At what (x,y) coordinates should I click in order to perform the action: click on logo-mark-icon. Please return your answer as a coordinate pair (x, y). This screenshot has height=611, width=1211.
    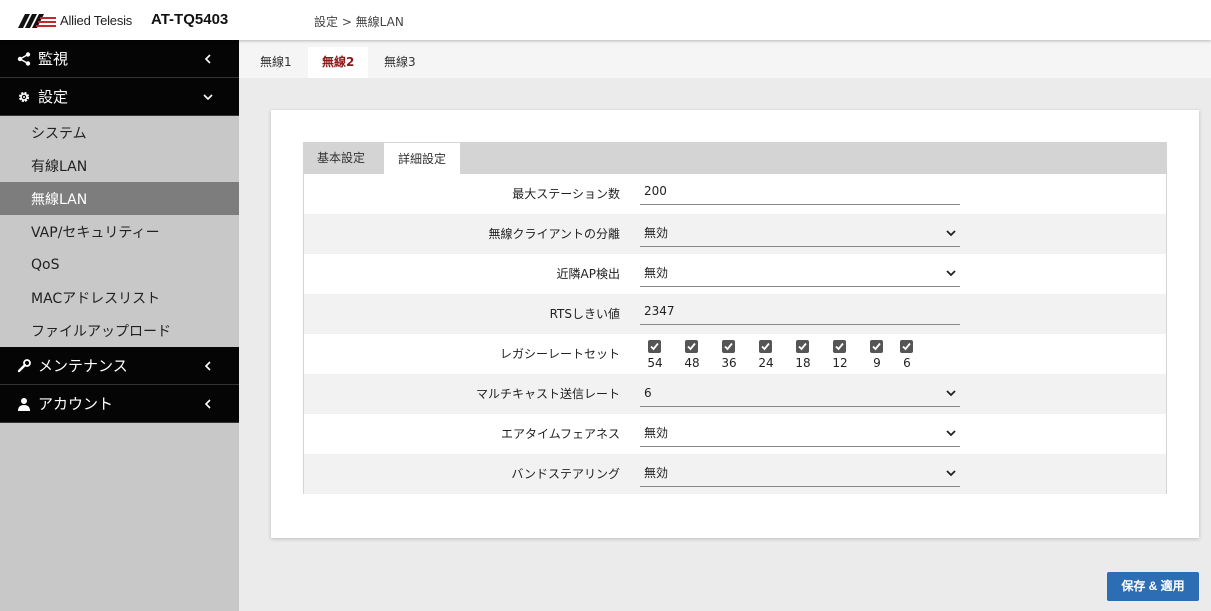
    Looking at the image, I should click on (37, 20).